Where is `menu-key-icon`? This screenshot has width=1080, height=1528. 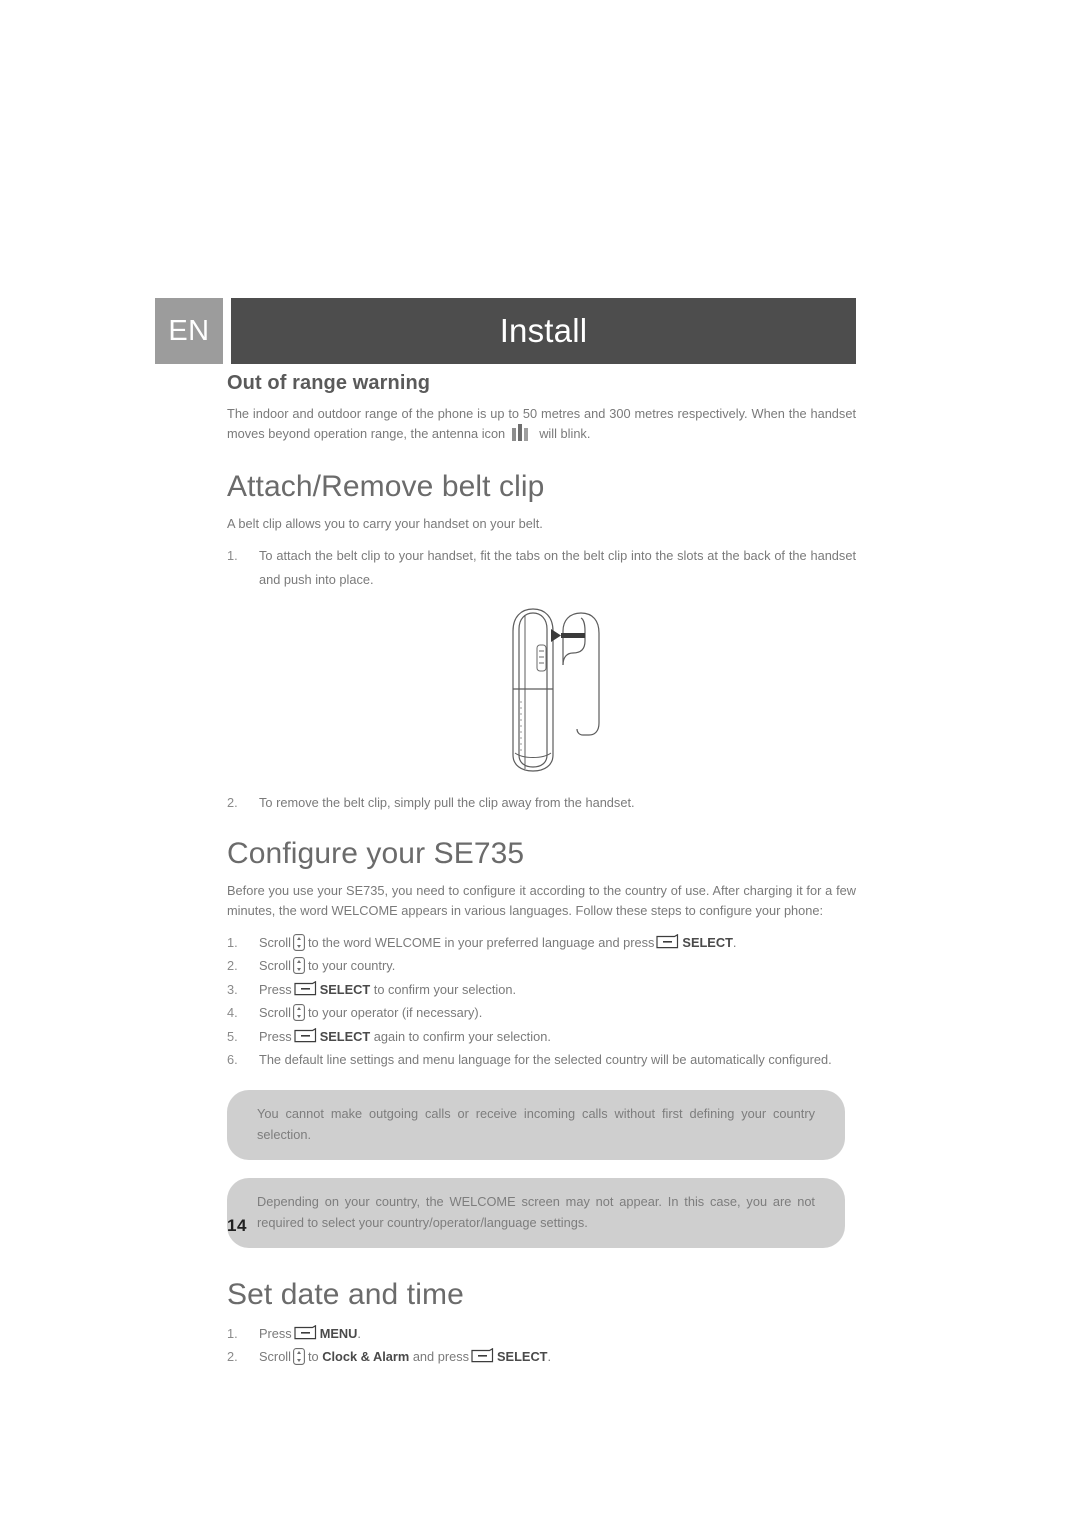
menu-key-icon is located at coordinates (305, 1332).